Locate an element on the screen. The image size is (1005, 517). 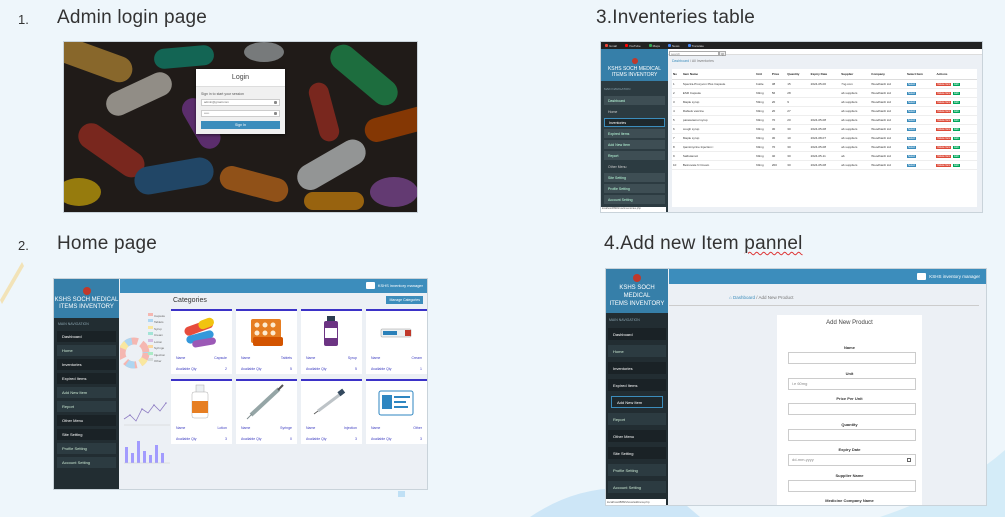
quantity-field is located at coordinates (852, 434).